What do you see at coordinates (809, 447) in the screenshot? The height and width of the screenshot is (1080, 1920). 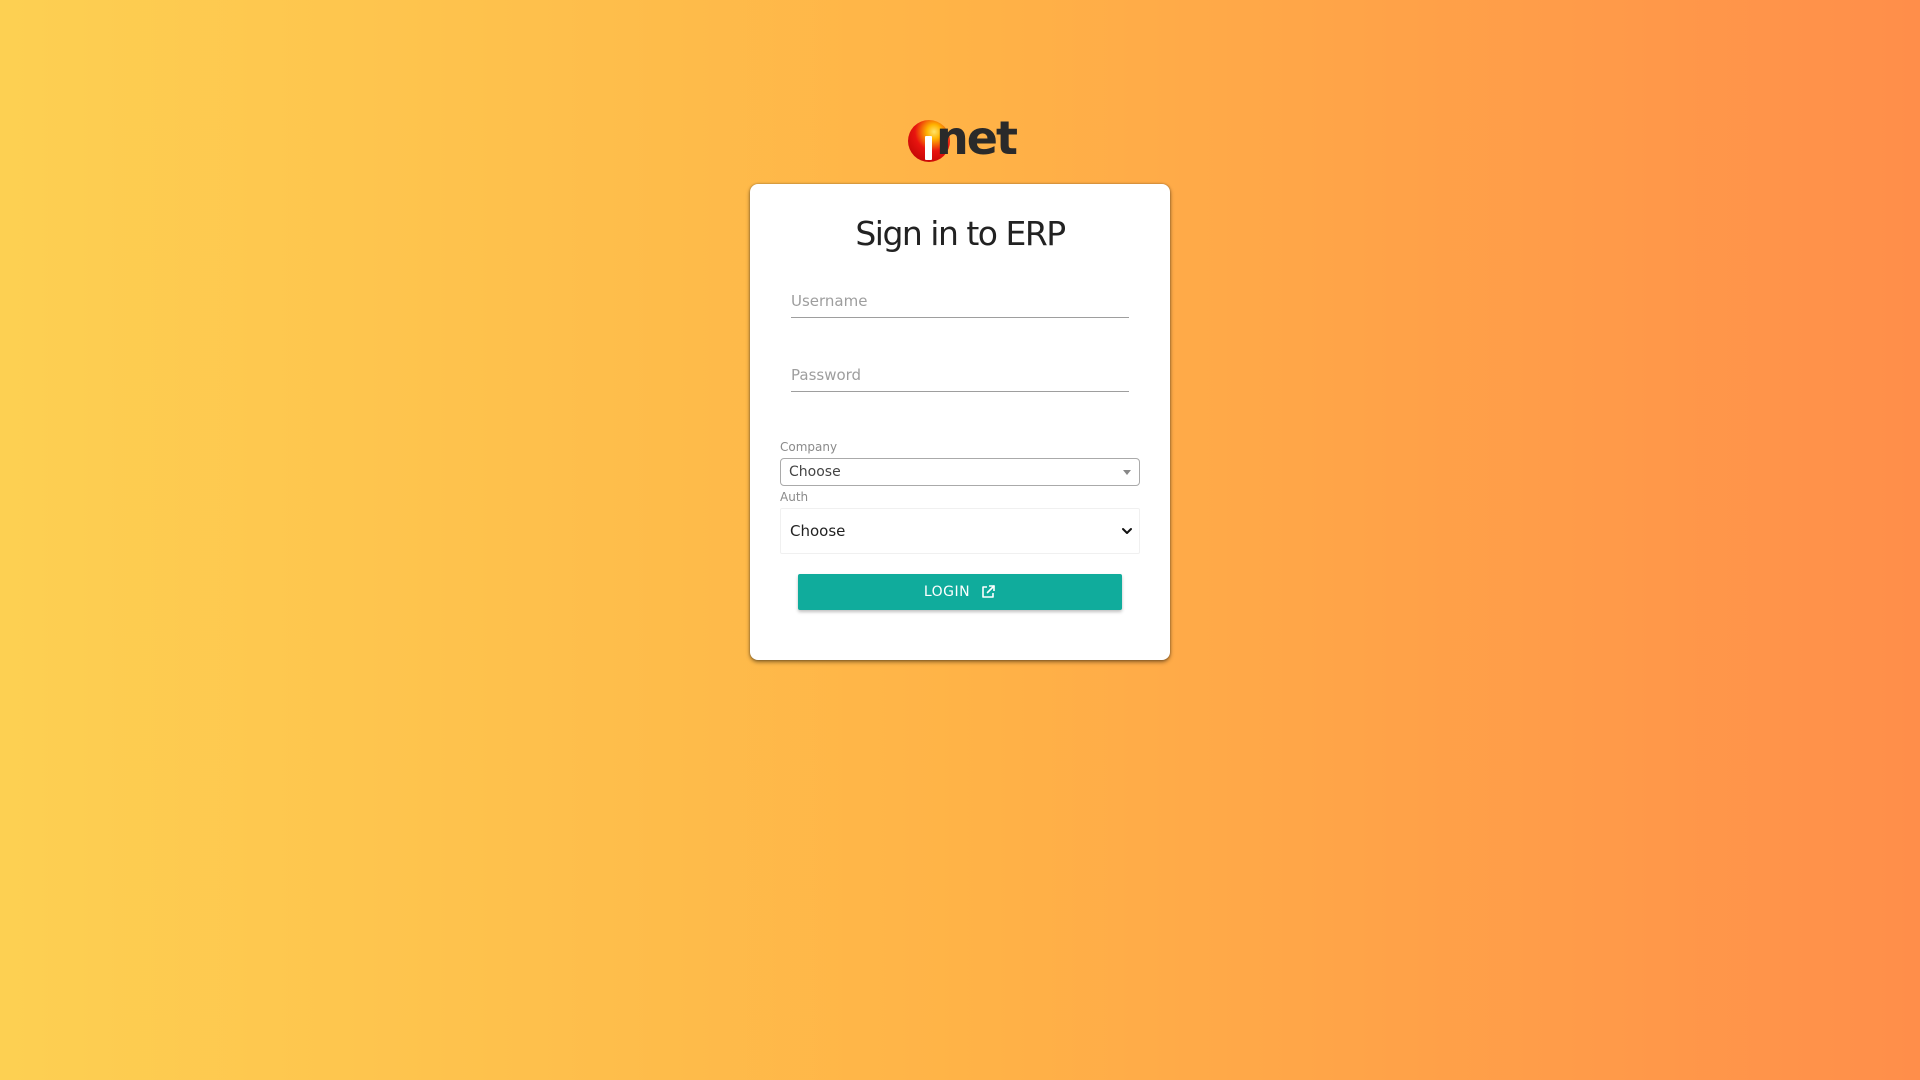 I see `company-label: Company` at bounding box center [809, 447].